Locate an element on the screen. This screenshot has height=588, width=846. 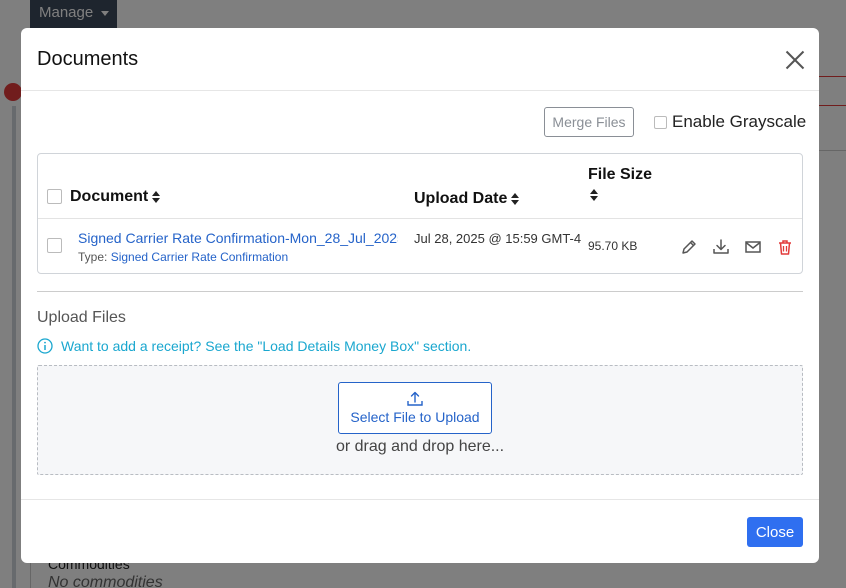
column-header-upload-date: Upload Date is located at coordinates (467, 199).